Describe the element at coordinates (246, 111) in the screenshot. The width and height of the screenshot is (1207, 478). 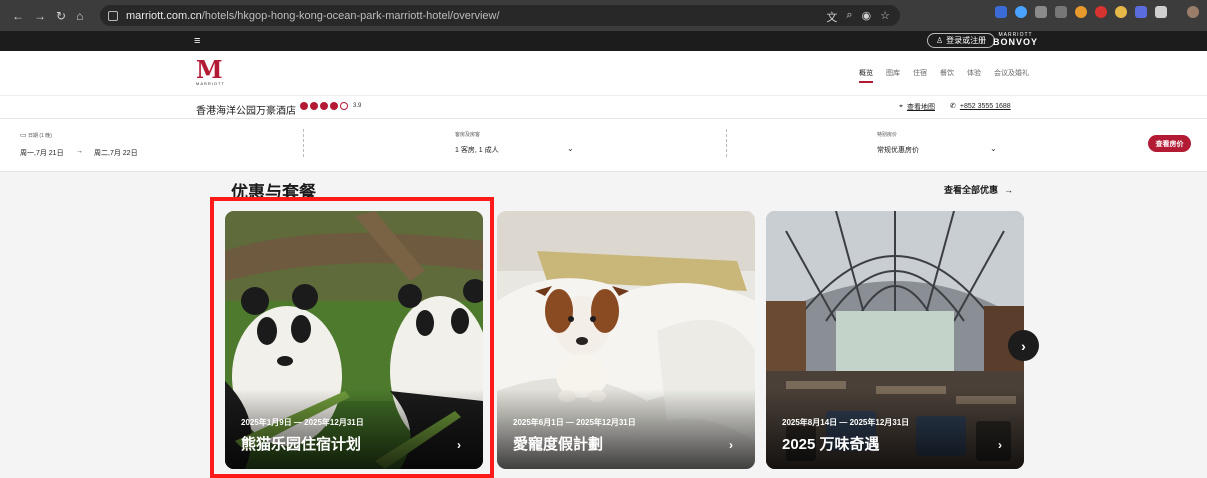
I see `hotel-name: 香港海洋公园万豪酒店` at that location.